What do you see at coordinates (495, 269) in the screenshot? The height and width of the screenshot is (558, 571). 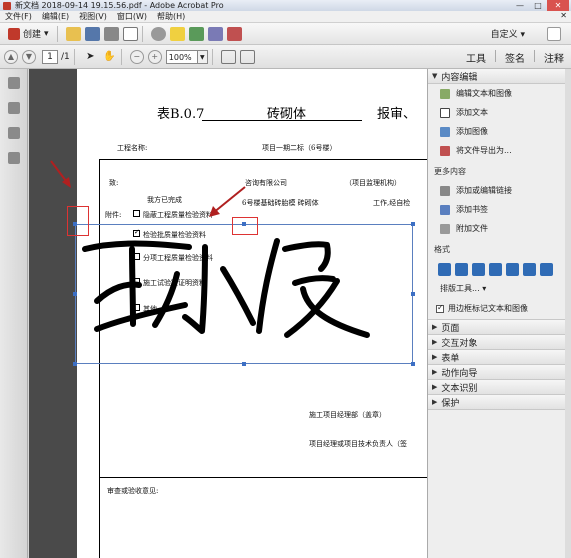 I see `rotate-right-icon` at bounding box center [495, 269].